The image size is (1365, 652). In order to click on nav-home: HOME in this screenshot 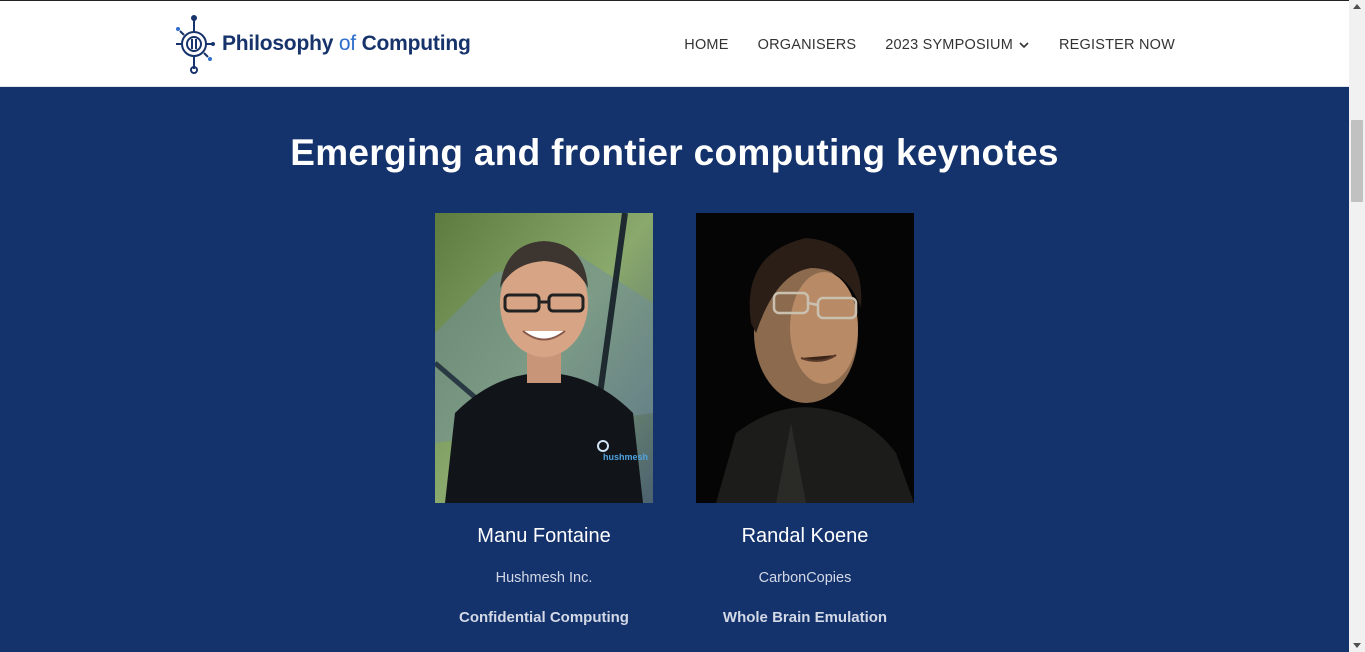, I will do `click(706, 45)`.